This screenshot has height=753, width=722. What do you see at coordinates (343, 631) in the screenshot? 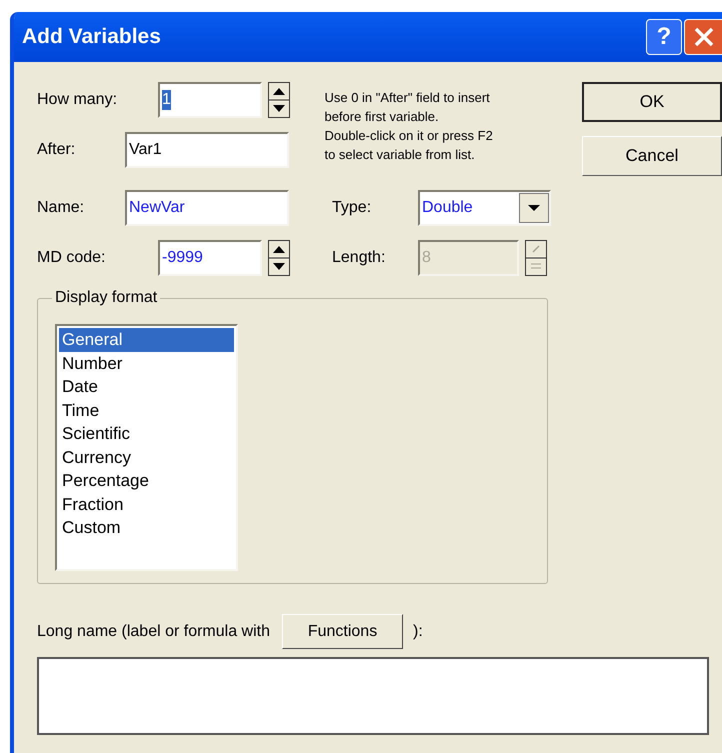
I see `functions-button: Functions` at bounding box center [343, 631].